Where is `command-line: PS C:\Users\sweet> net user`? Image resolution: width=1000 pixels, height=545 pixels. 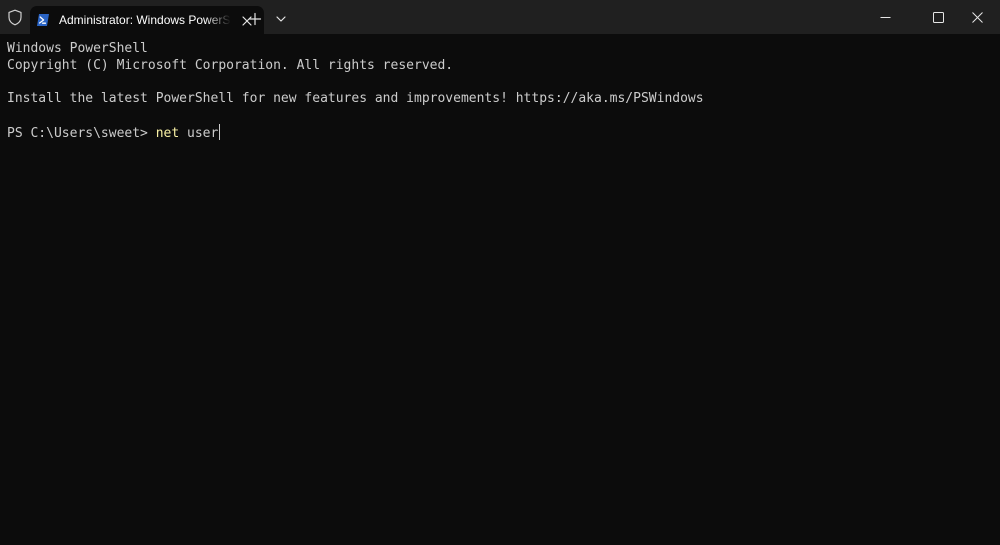
command-line: PS C:\Users\sweet> net user is located at coordinates (114, 132).